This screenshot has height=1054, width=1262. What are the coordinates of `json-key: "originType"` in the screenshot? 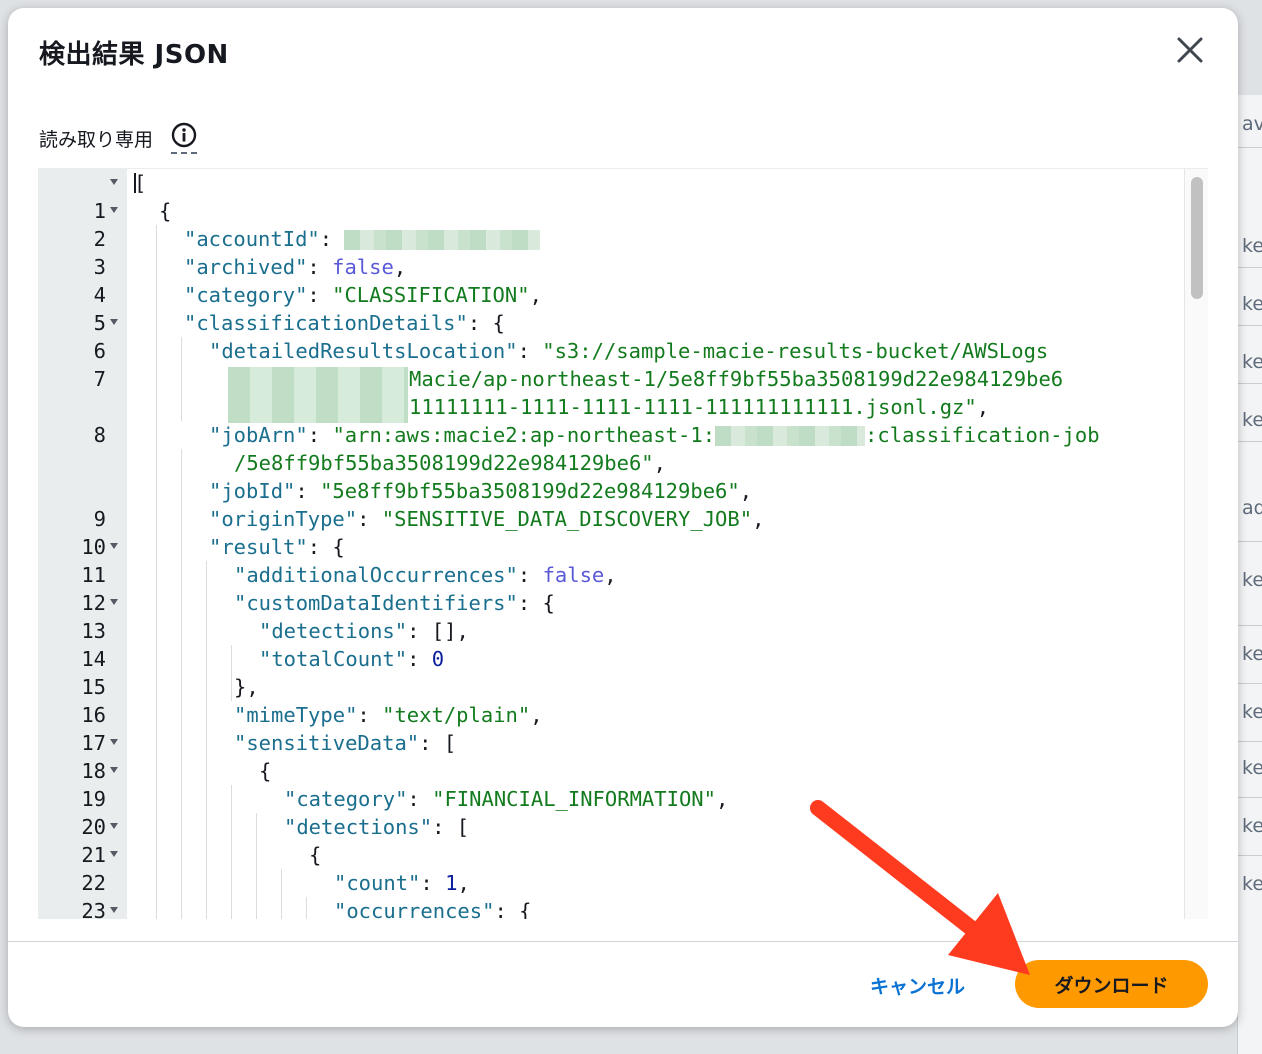 It's located at (283, 519).